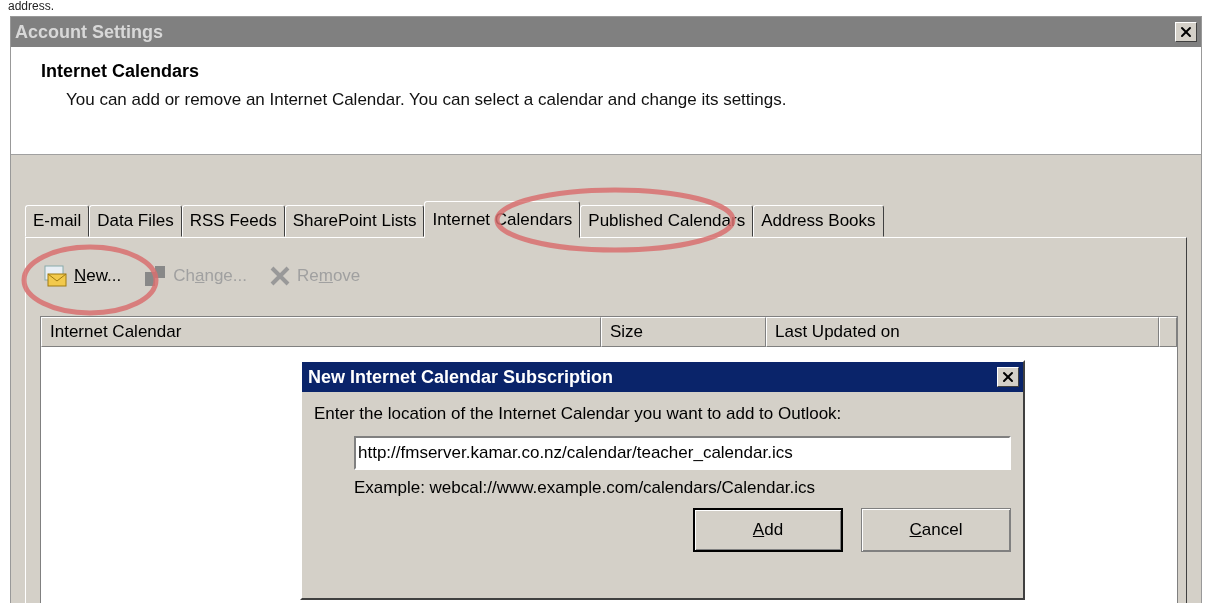 The height and width of the screenshot is (603, 1225). What do you see at coordinates (155, 276) in the screenshot?
I see `document-icon` at bounding box center [155, 276].